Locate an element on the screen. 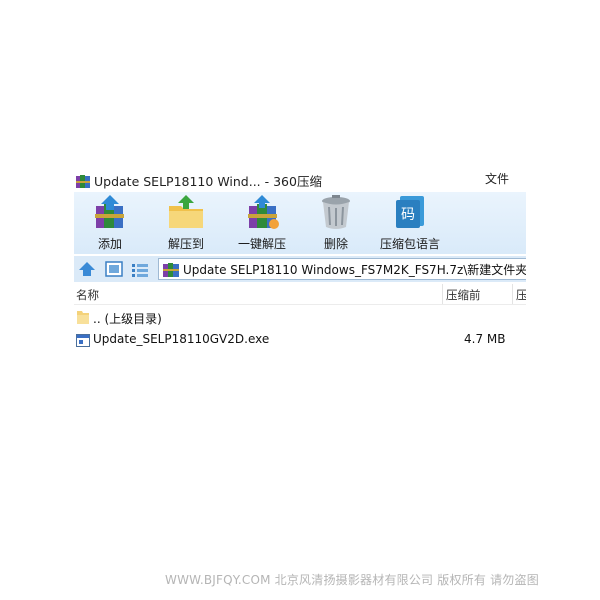 This screenshot has width=600, height=600. up-arrow-icon is located at coordinates (87, 271).